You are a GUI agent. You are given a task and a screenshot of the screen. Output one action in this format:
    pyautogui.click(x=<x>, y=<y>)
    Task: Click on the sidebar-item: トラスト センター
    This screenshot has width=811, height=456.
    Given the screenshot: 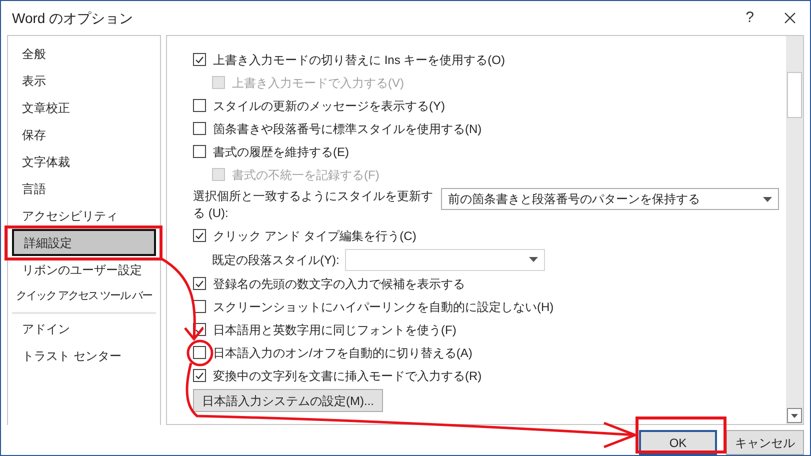 What is the action you would take?
    pyautogui.click(x=84, y=355)
    